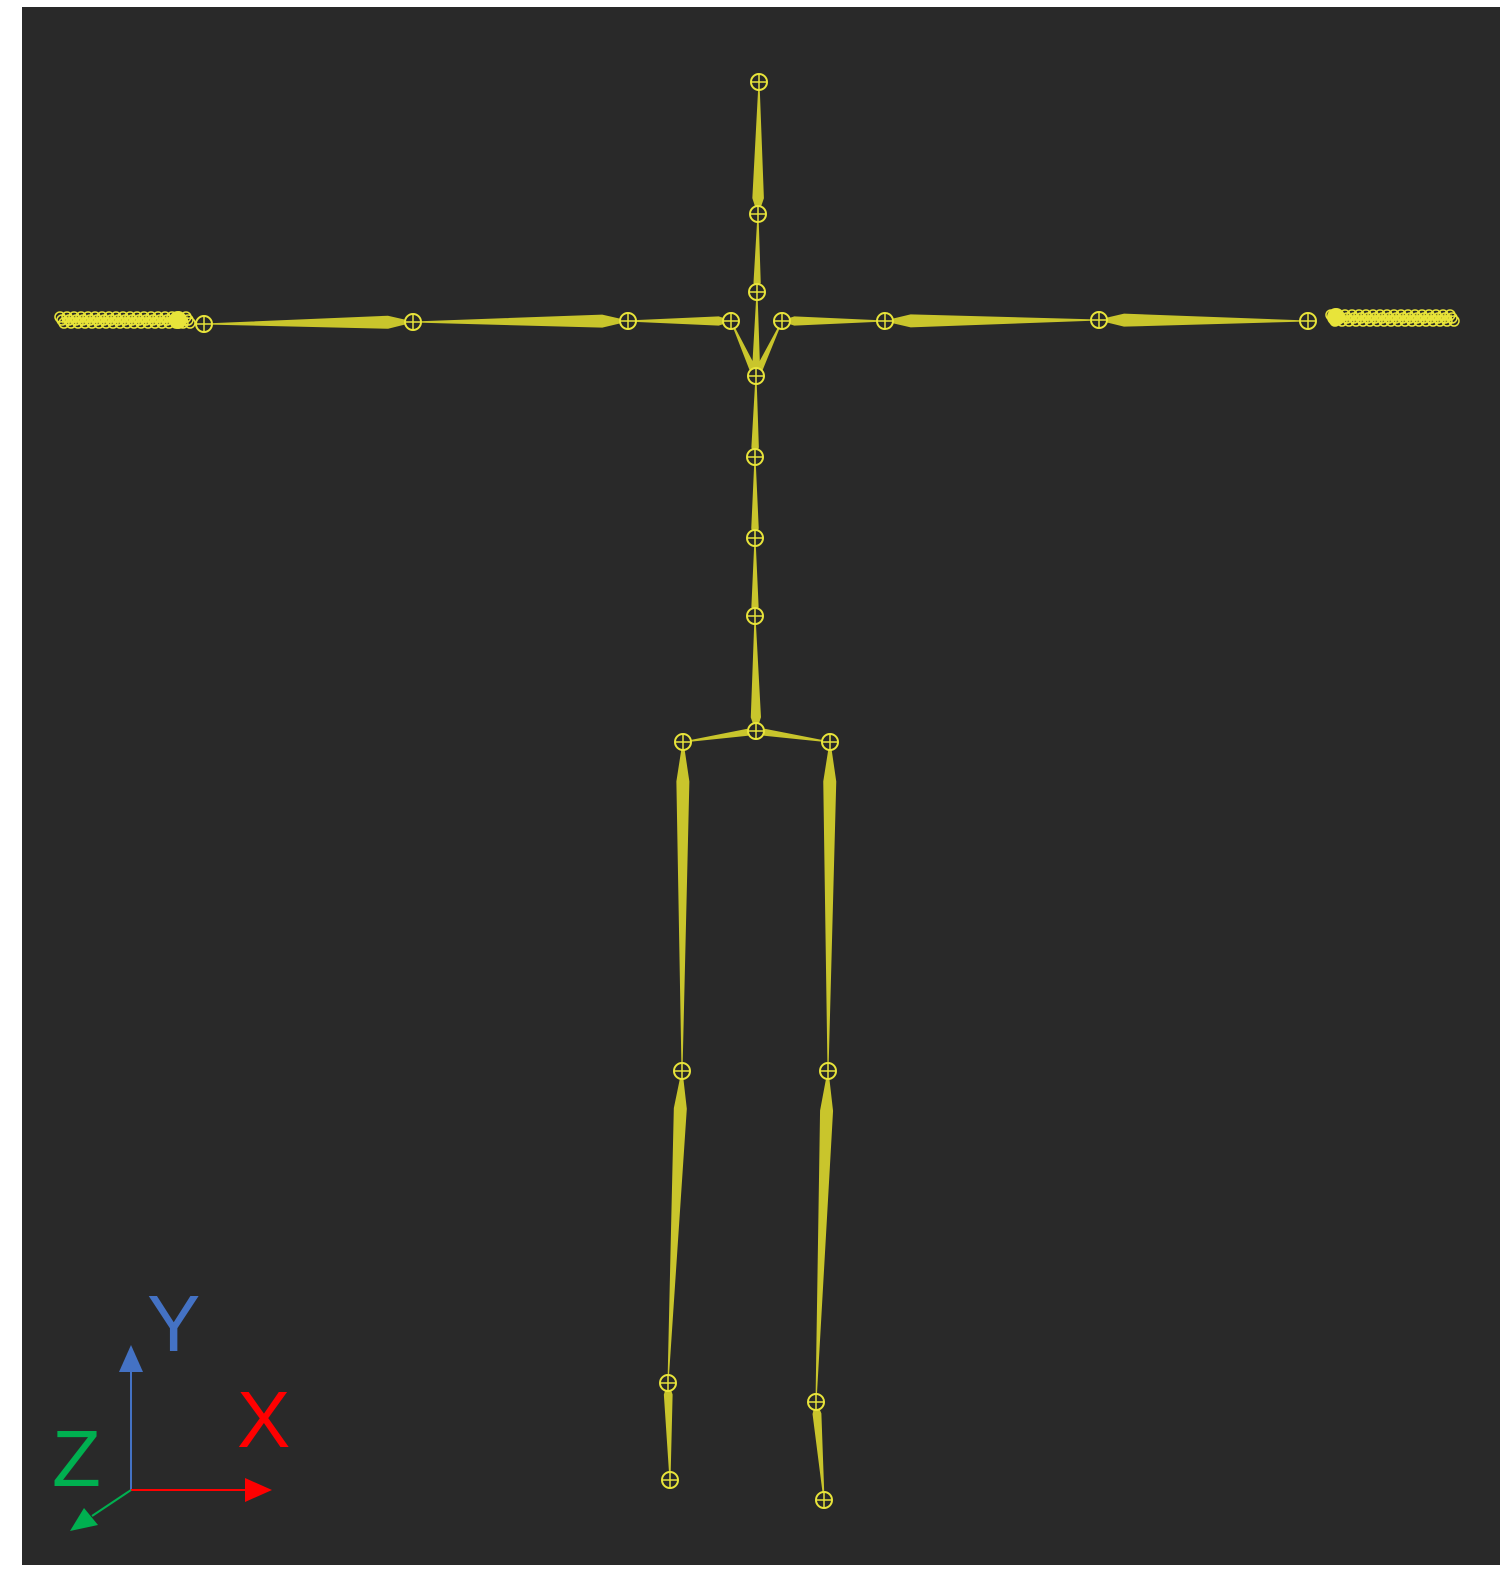 This screenshot has height=1576, width=1512. Describe the element at coordinates (755, 417) in the screenshot. I see `bone-spine-3-to-chest` at that location.